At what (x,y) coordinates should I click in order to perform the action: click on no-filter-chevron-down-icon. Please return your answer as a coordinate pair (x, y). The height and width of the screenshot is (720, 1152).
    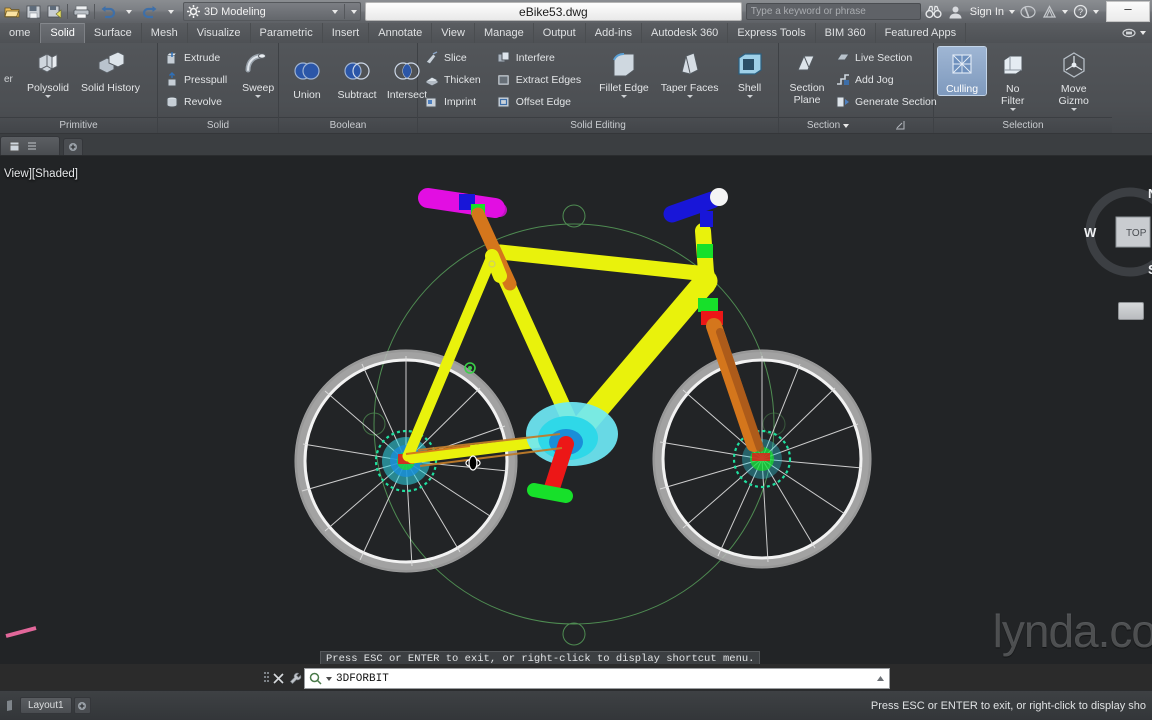
    Looking at the image, I should click on (1012, 110).